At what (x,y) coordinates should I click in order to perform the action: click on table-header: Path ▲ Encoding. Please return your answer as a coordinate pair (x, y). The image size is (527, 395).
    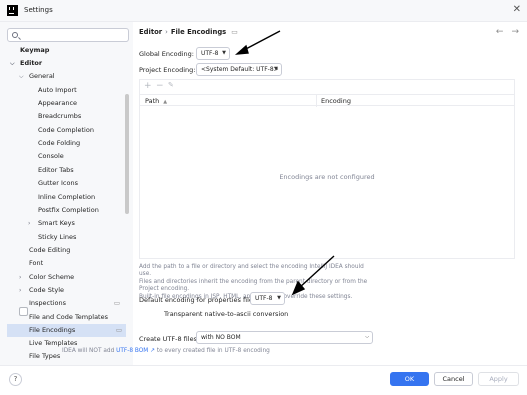
    Looking at the image, I should click on (327, 100).